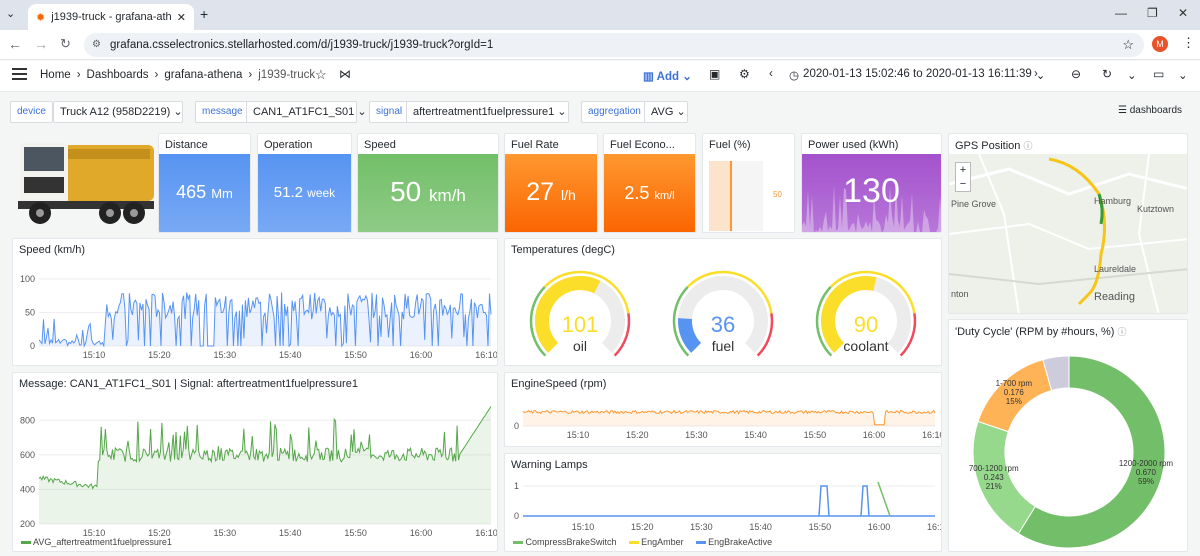 This screenshot has width=1200, height=556. Describe the element at coordinates (345, 74) in the screenshot. I see `share-icon: ⋈` at that location.